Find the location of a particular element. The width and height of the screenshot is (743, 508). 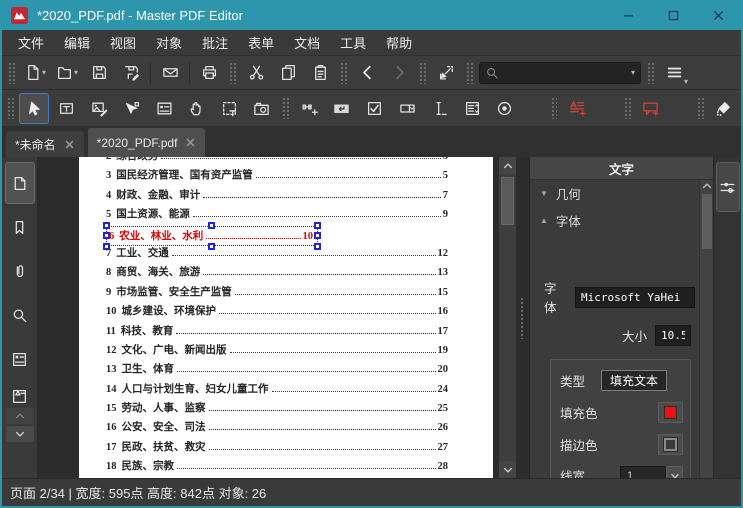

toc-row: 14 人口与计划生育、妇女儿童工作 24 is located at coordinates (277, 390).